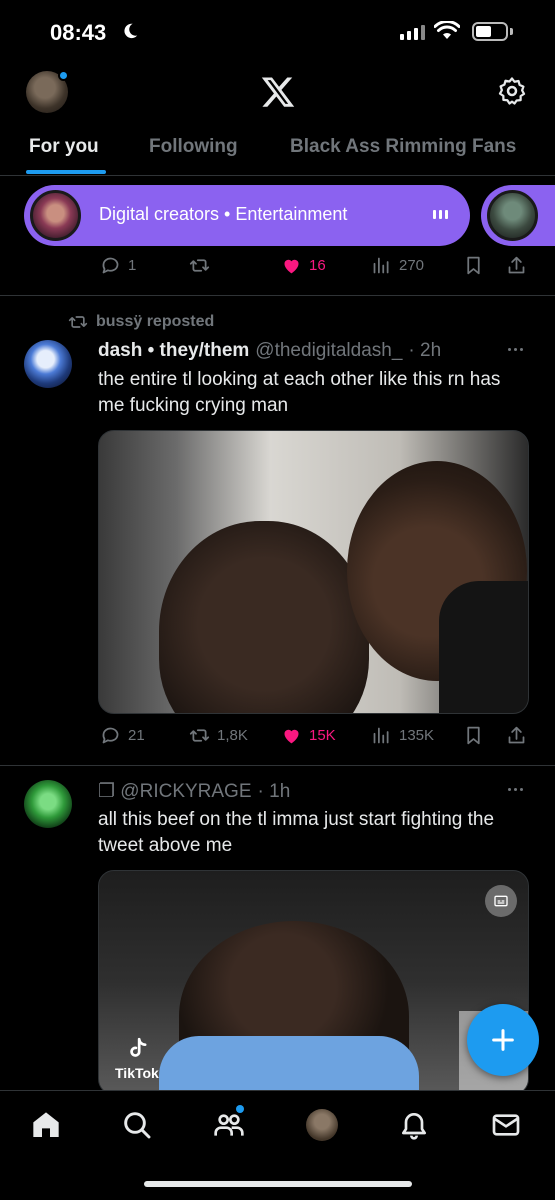  What do you see at coordinates (47, 91) in the screenshot?
I see `account-avatar` at bounding box center [47, 91].